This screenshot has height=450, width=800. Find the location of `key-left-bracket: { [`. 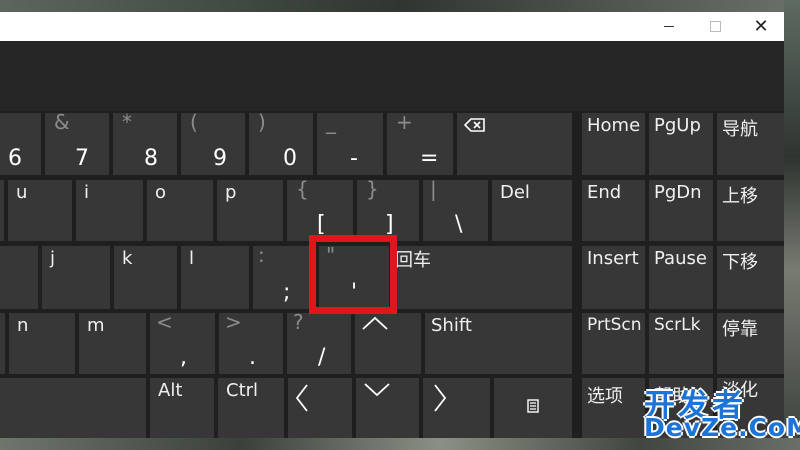

key-left-bracket: { [ is located at coordinates (320, 209).